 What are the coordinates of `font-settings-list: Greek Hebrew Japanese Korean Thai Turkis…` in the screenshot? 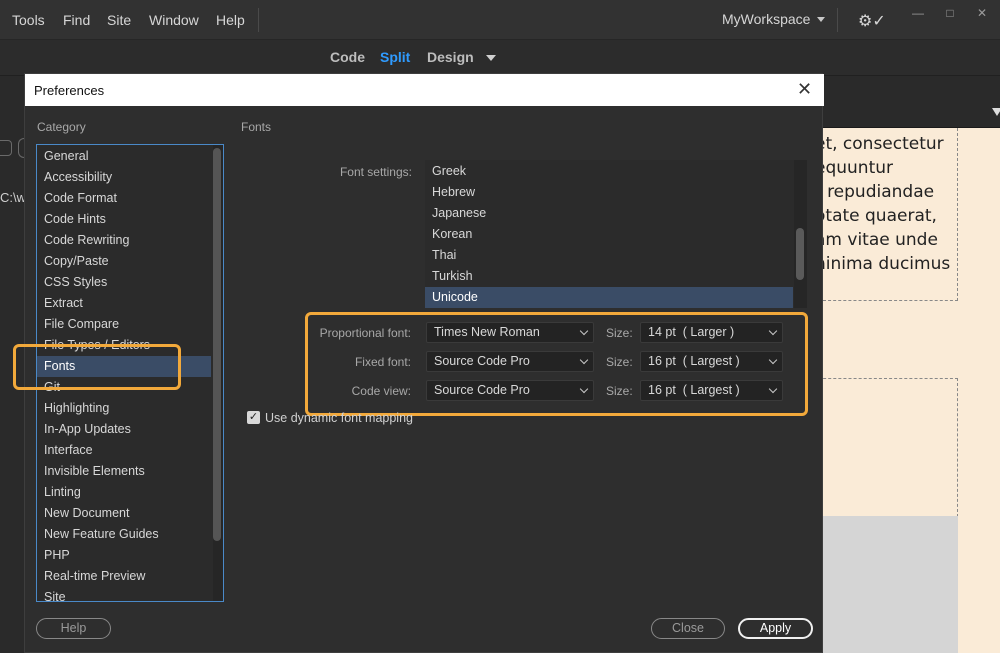 It's located at (616, 234).